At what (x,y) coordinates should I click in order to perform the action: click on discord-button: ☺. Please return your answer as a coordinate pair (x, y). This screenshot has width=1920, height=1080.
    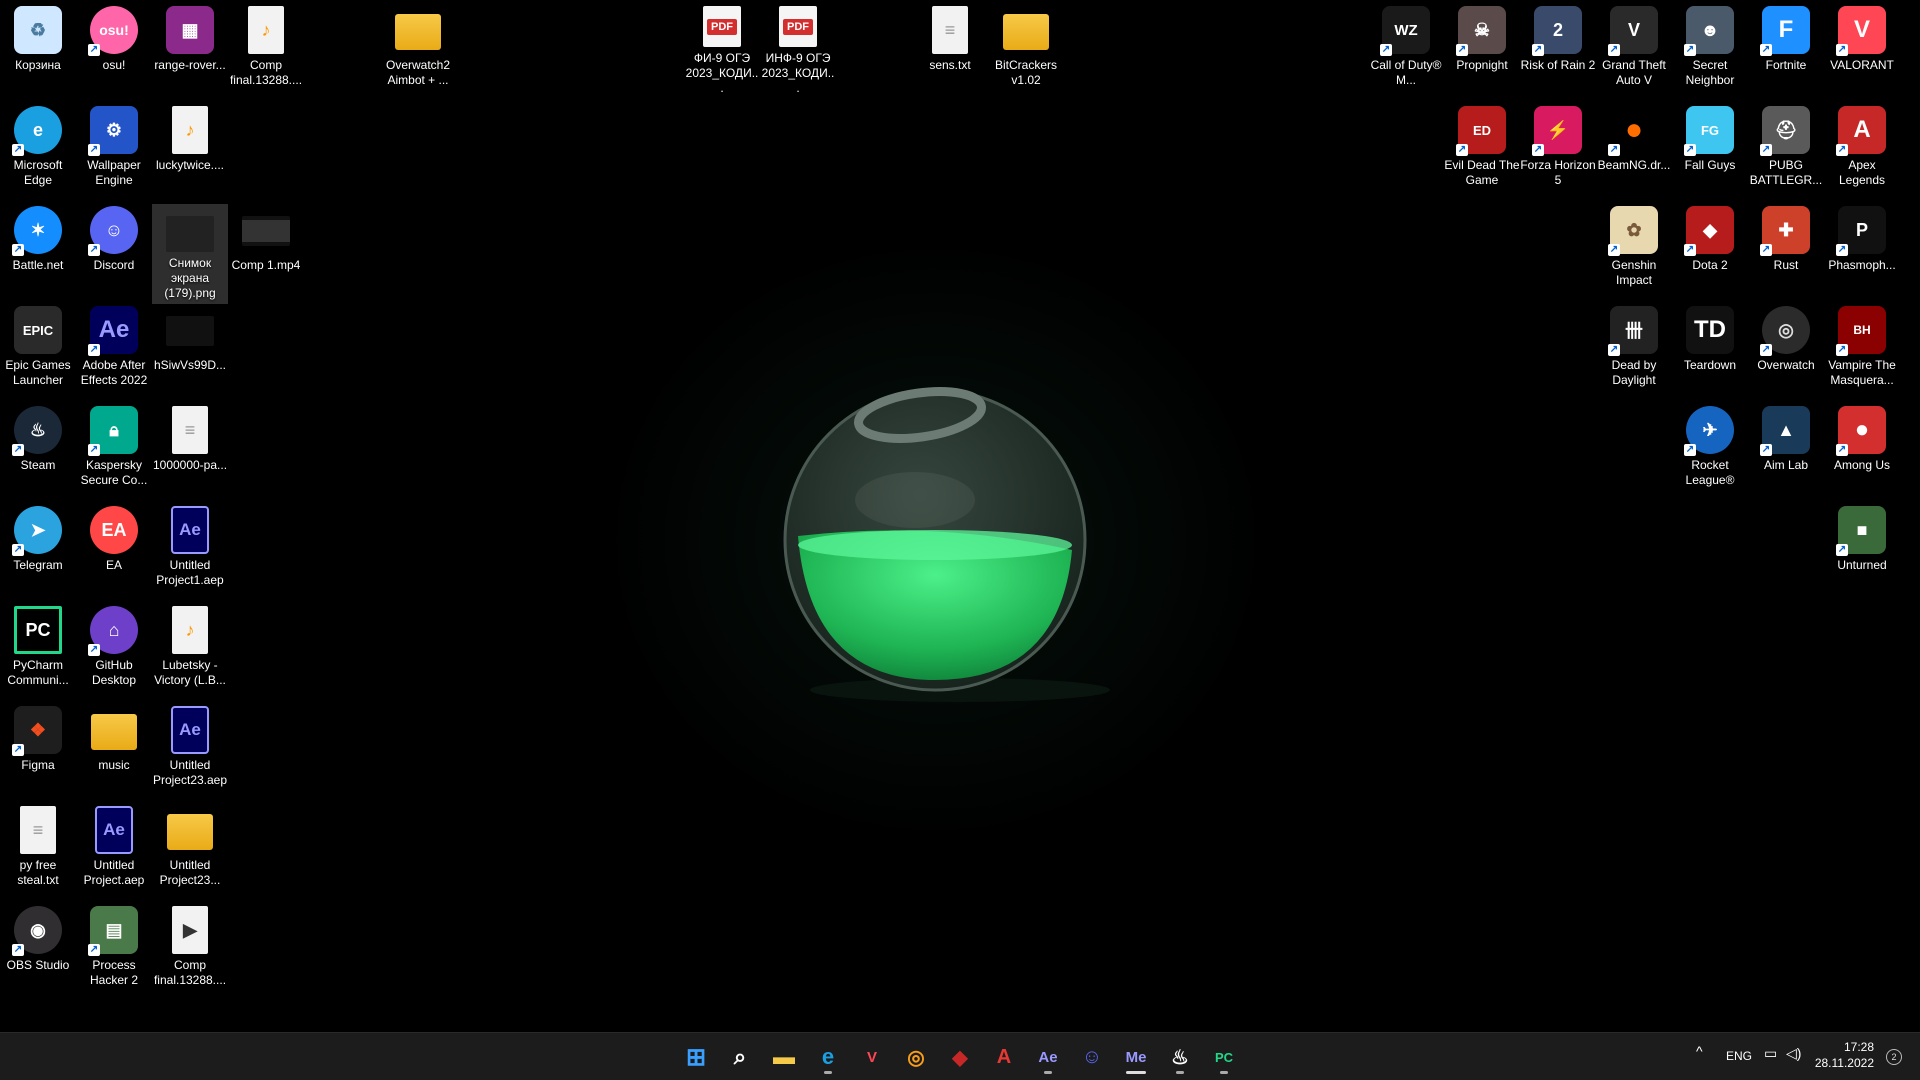
    Looking at the image, I should click on (1092, 1057).